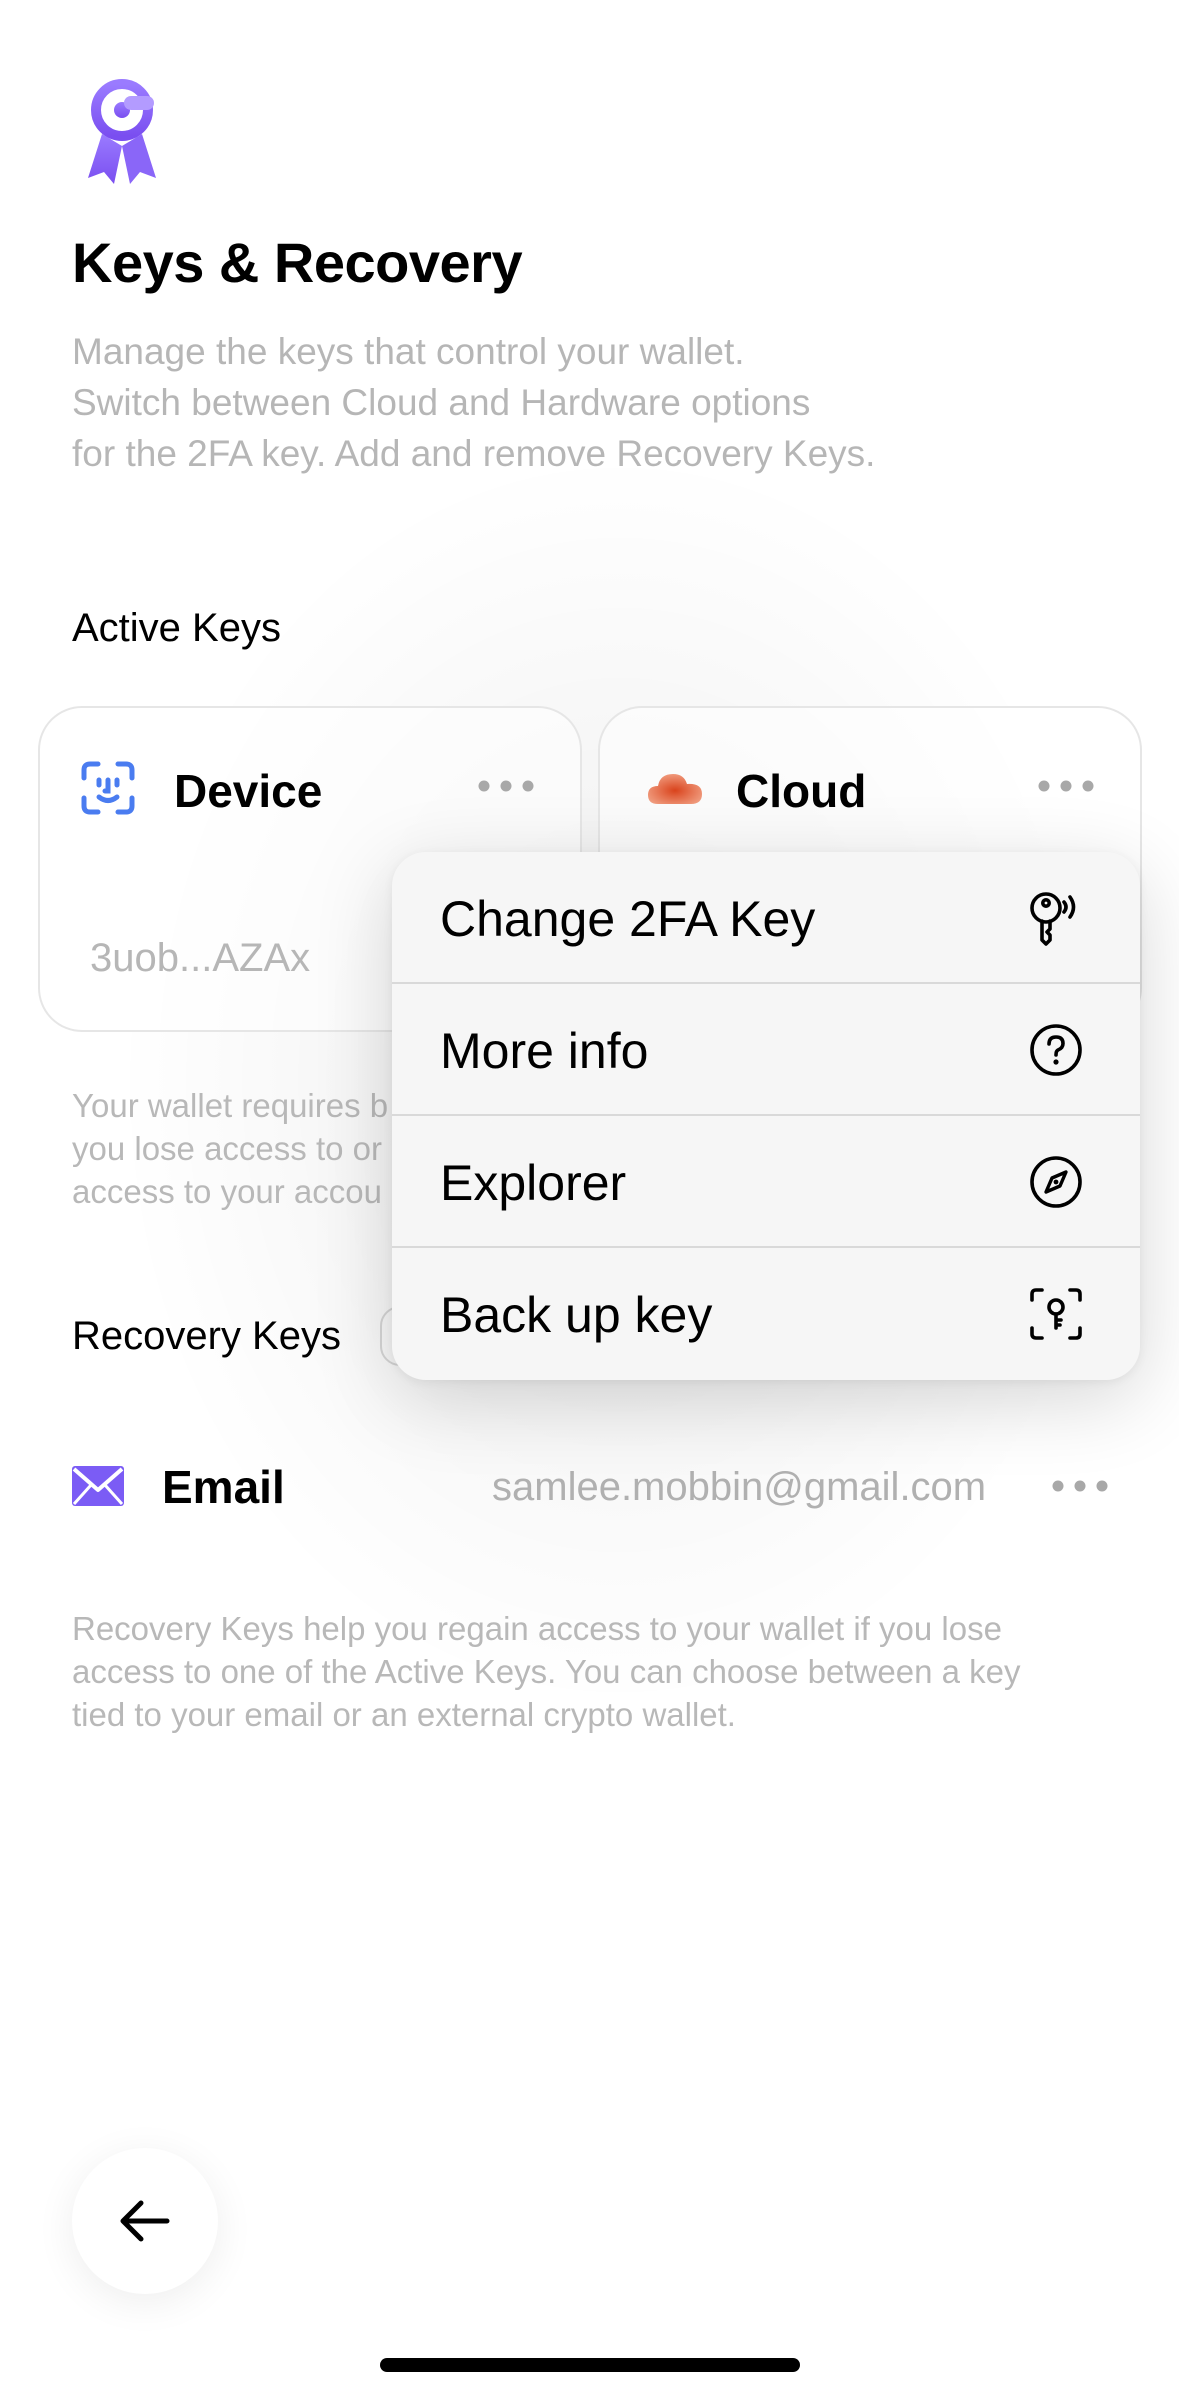 Image resolution: width=1179 pixels, height=2396 pixels. I want to click on arrow-left-icon, so click(145, 2221).